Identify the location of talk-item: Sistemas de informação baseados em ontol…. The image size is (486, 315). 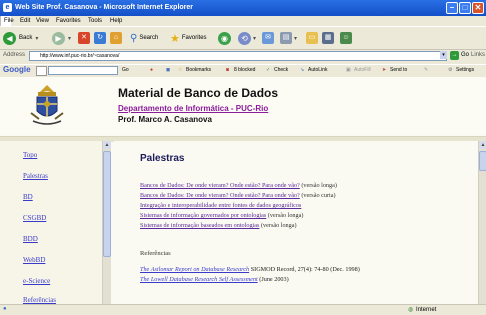
(218, 225).